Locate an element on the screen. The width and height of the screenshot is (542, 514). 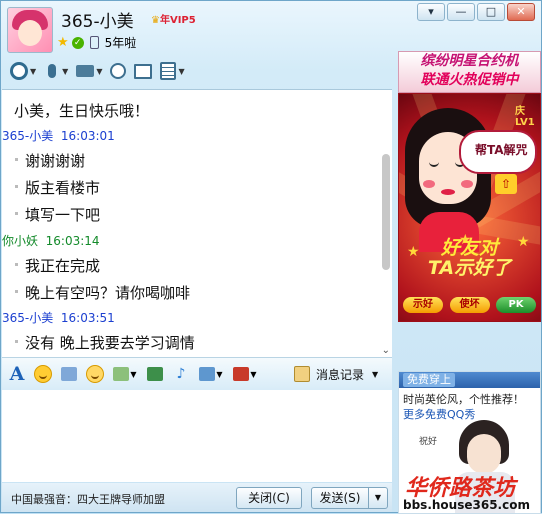
forum-url-watermark: bbs.house365.com is located at coordinates (466, 505).